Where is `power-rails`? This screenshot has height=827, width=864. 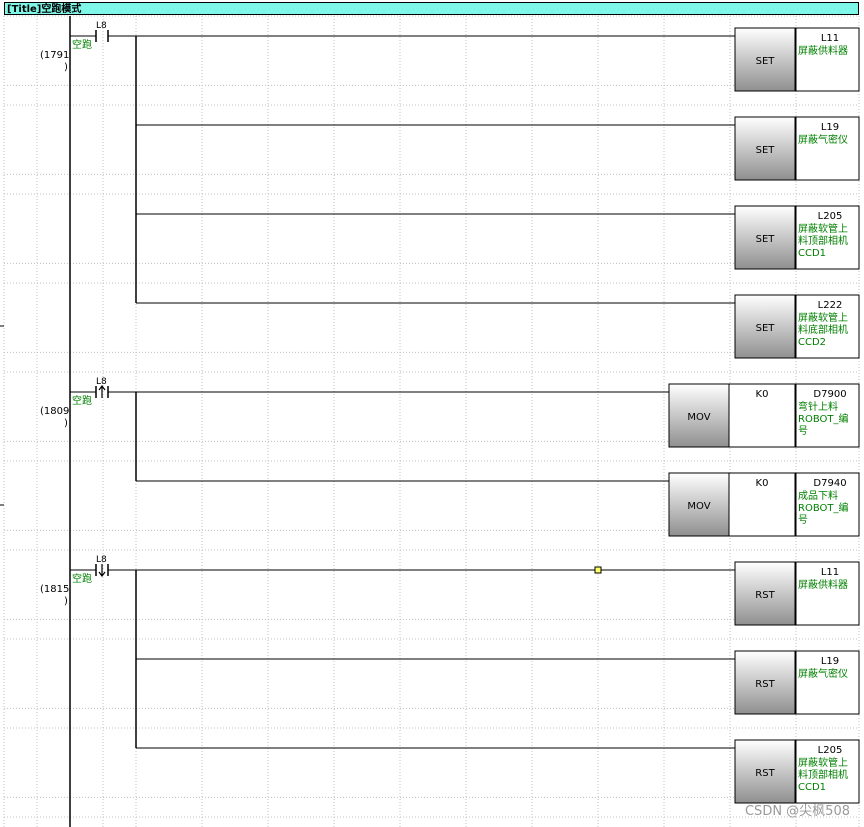 power-rails is located at coordinates (35, 421).